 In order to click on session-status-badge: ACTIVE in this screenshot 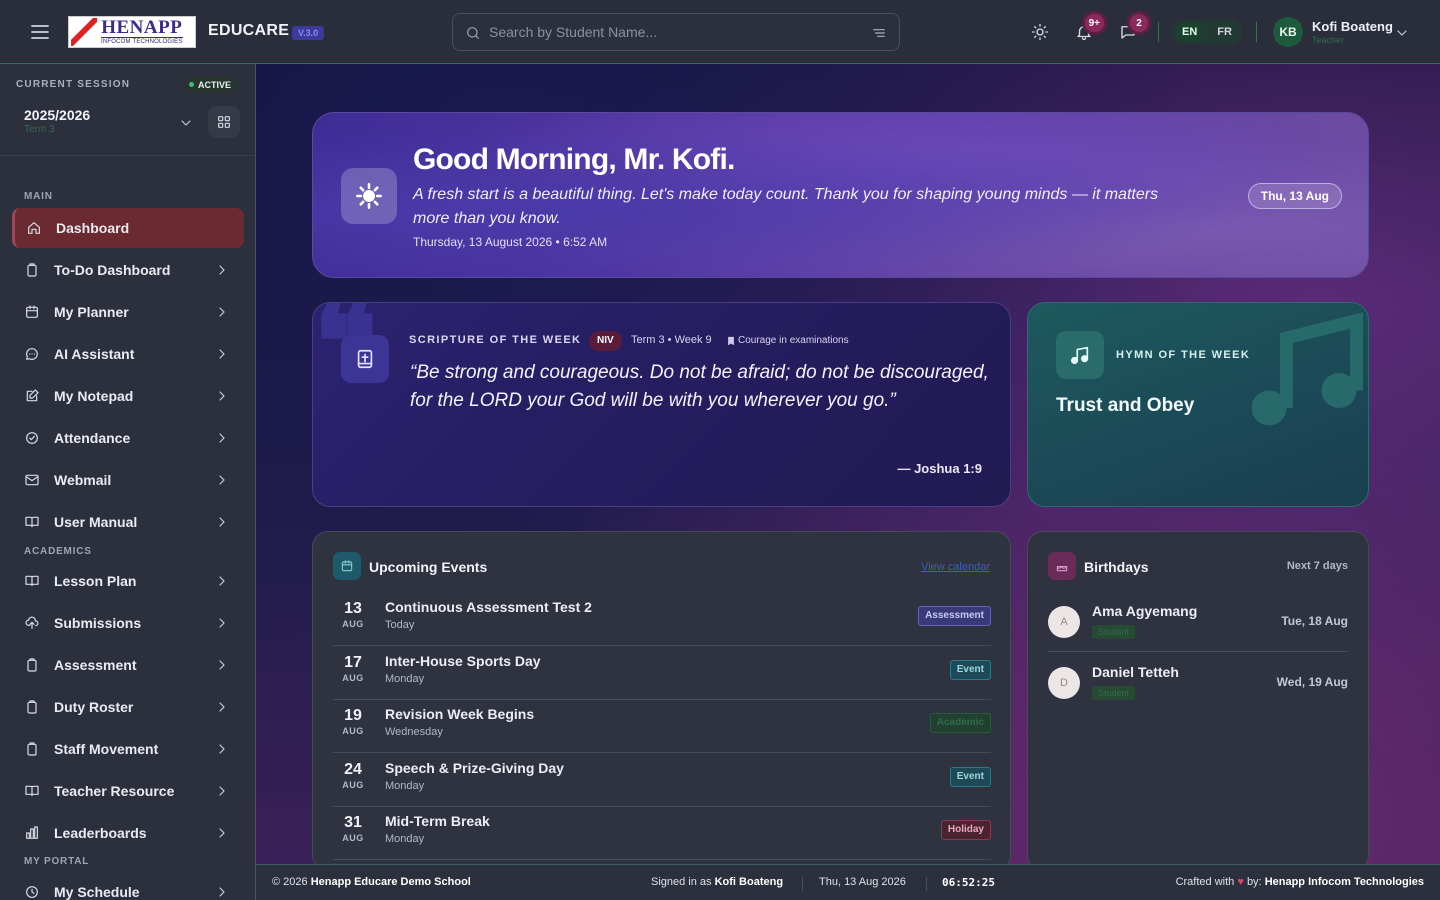, I will do `click(211, 85)`.